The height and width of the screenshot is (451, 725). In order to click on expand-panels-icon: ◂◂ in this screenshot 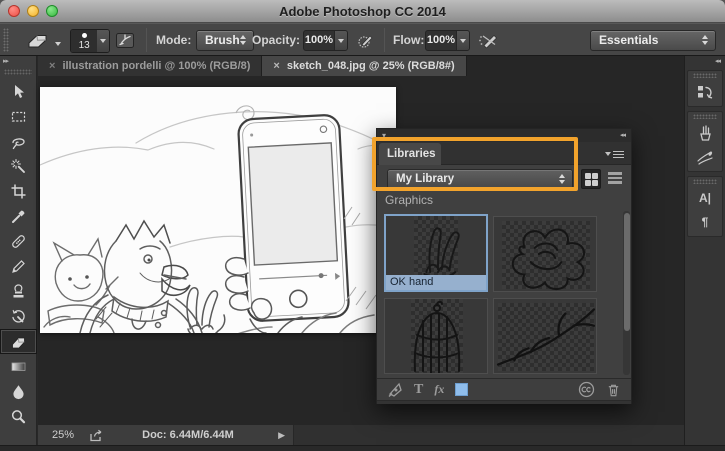, I will do `click(705, 62)`.